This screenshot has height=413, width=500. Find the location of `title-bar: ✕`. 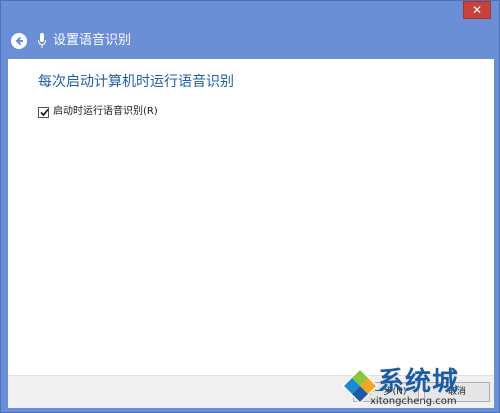

title-bar: ✕ is located at coordinates (250, 13).